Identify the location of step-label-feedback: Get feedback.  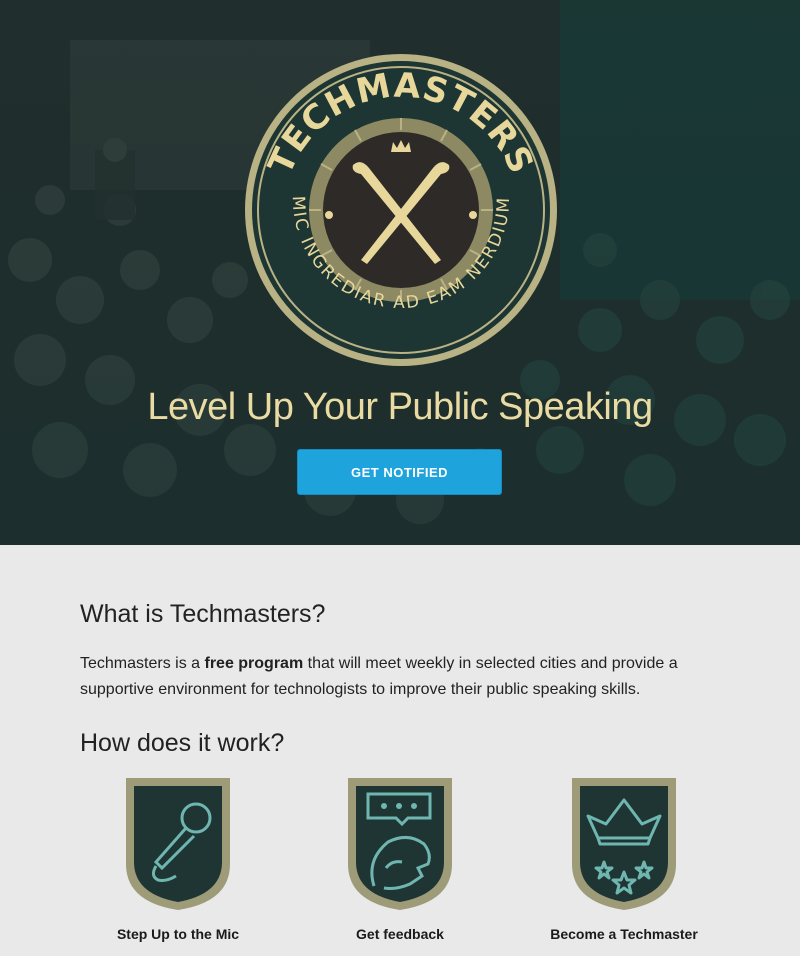
(400, 934).